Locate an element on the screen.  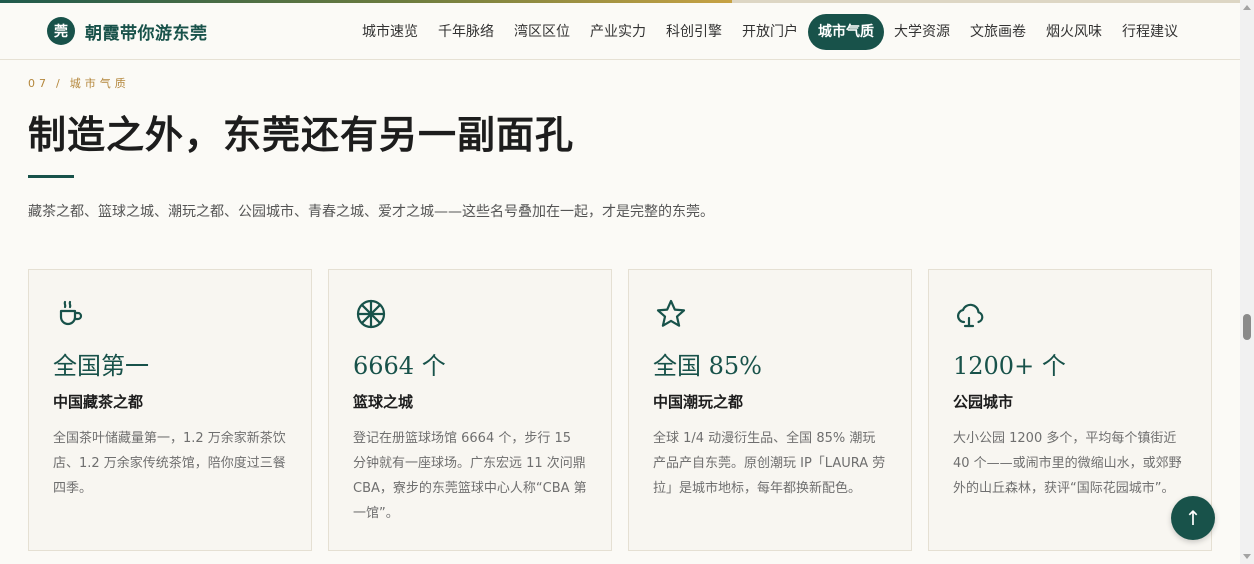
nav-item-universities: 大学资源 is located at coordinates (922, 32).